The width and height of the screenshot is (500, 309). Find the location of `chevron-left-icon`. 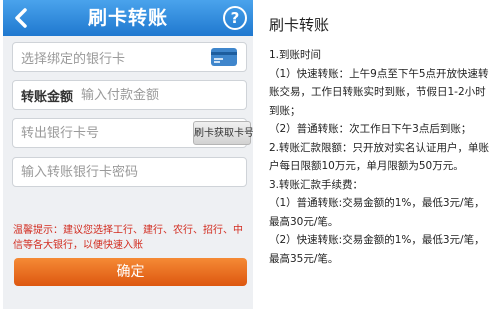

chevron-left-icon is located at coordinates (21, 18).